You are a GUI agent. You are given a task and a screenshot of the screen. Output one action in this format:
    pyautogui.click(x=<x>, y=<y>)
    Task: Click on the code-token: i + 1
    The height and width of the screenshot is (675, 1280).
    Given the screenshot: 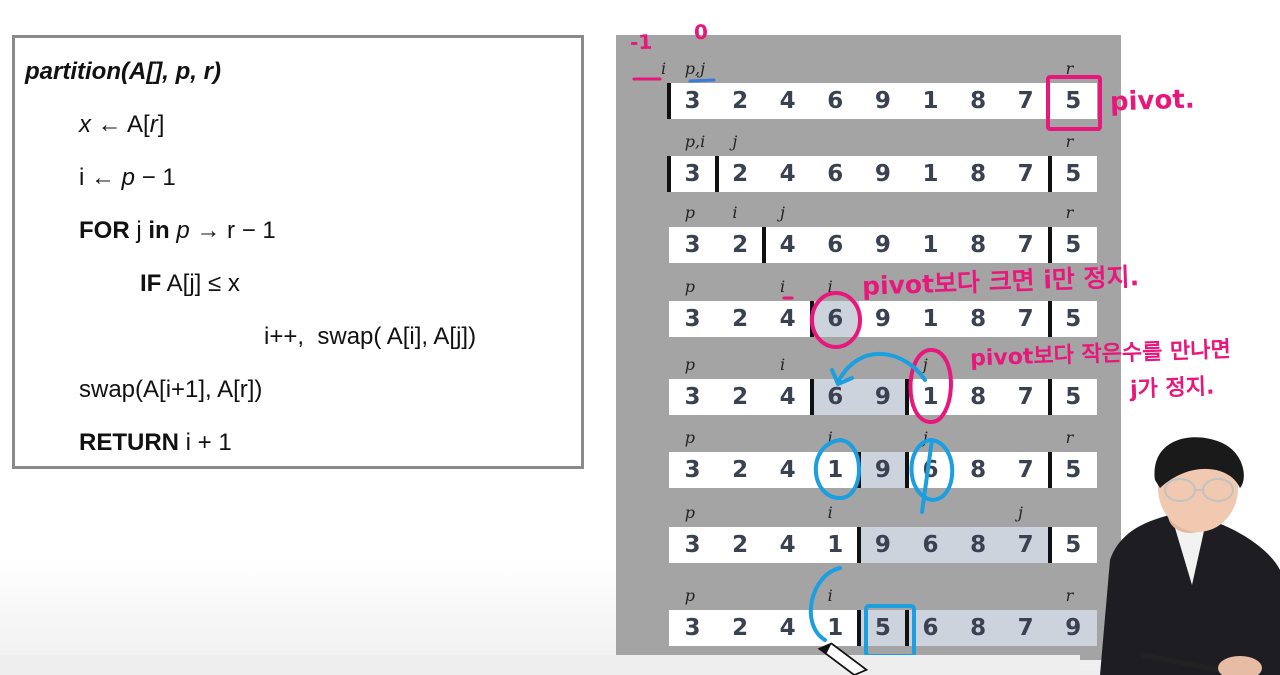 What is the action you would take?
    pyautogui.click(x=205, y=442)
    